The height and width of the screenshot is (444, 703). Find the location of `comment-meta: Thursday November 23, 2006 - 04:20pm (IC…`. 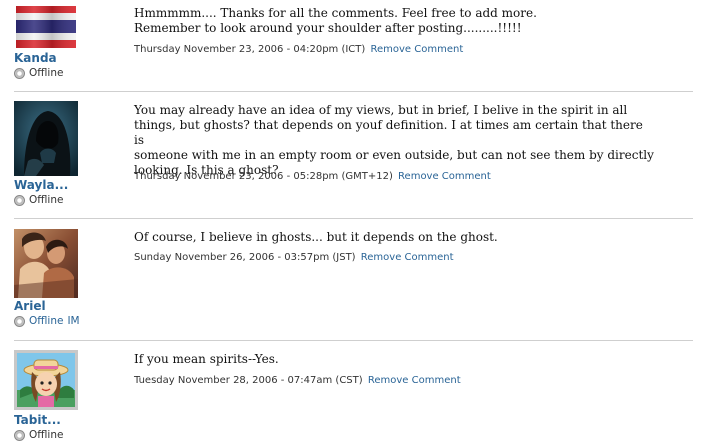

comment-meta: Thursday November 23, 2006 - 04:20pm (IC… is located at coordinates (298, 49).